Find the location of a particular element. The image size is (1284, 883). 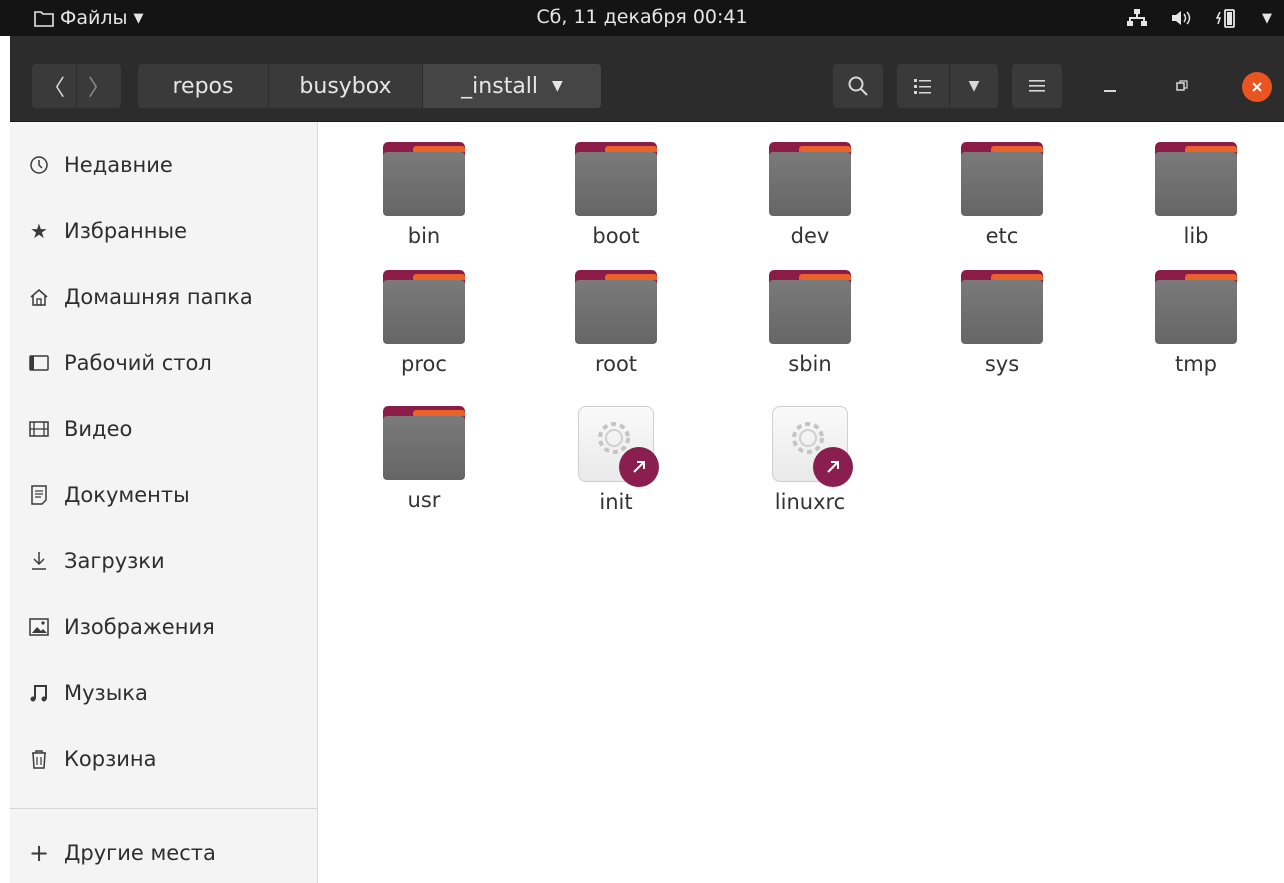

video-icon is located at coordinates (39, 429).